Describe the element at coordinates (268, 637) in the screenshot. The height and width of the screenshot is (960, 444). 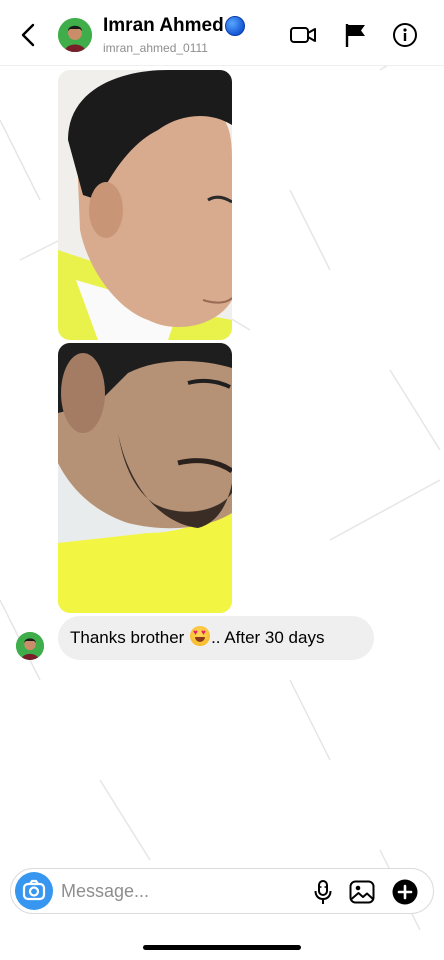
I see `message-text: .. After 30 days` at that location.